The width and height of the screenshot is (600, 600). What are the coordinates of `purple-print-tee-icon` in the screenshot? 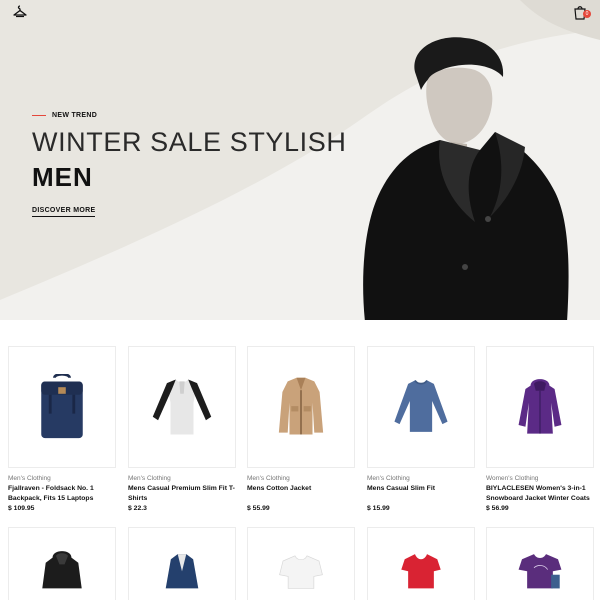 It's located at (540, 571).